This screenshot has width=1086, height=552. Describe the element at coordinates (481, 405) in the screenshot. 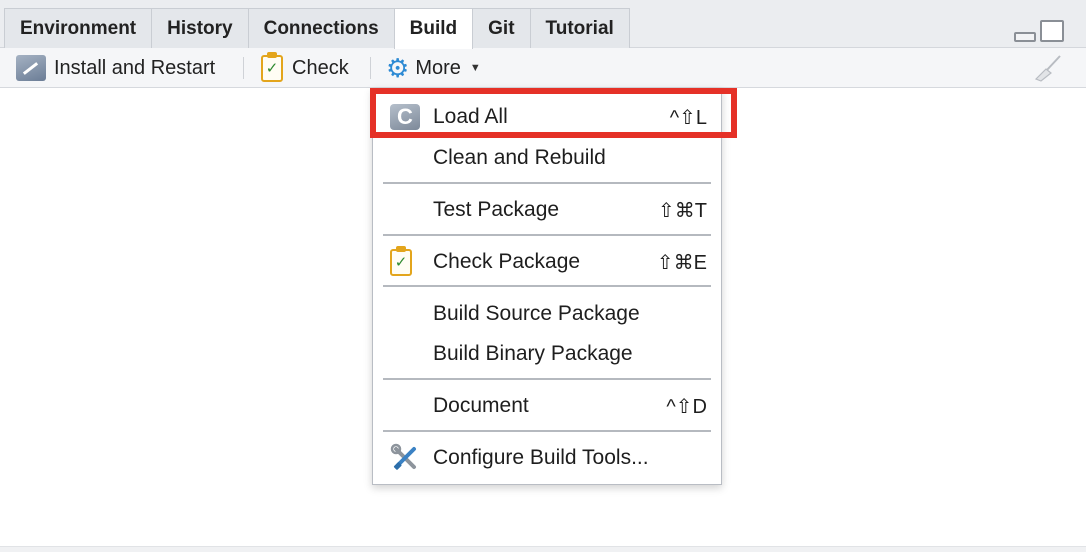

I see `menu-item-label: Document` at that location.